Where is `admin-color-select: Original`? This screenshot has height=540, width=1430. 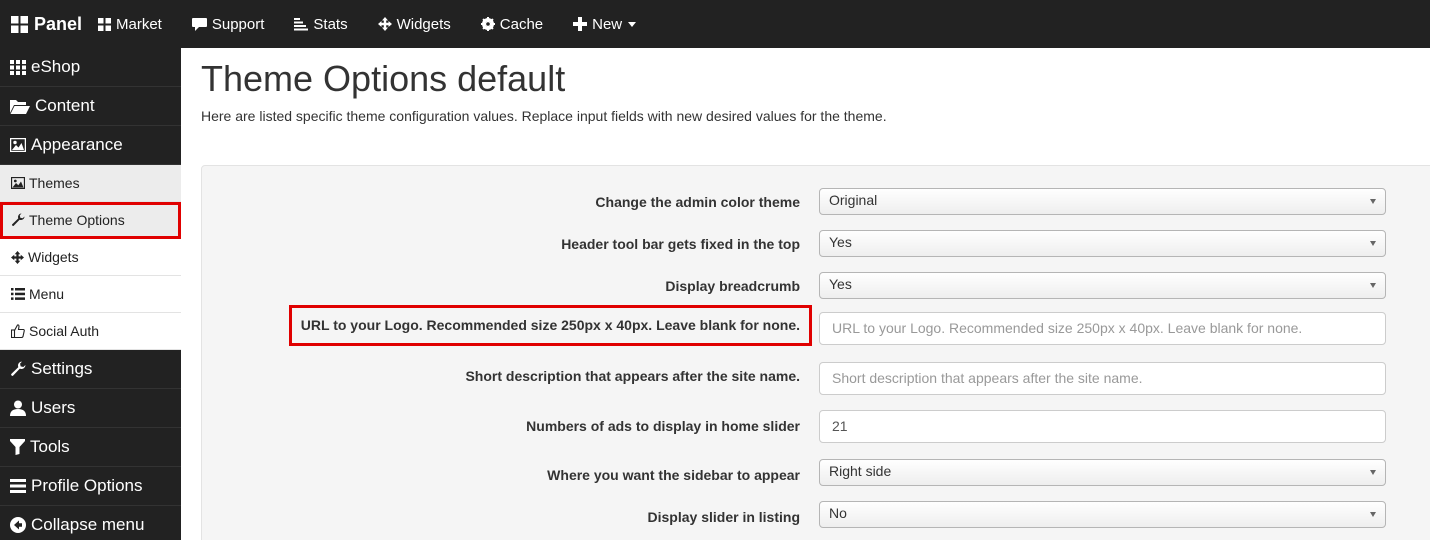
admin-color-select: Original is located at coordinates (1102, 201).